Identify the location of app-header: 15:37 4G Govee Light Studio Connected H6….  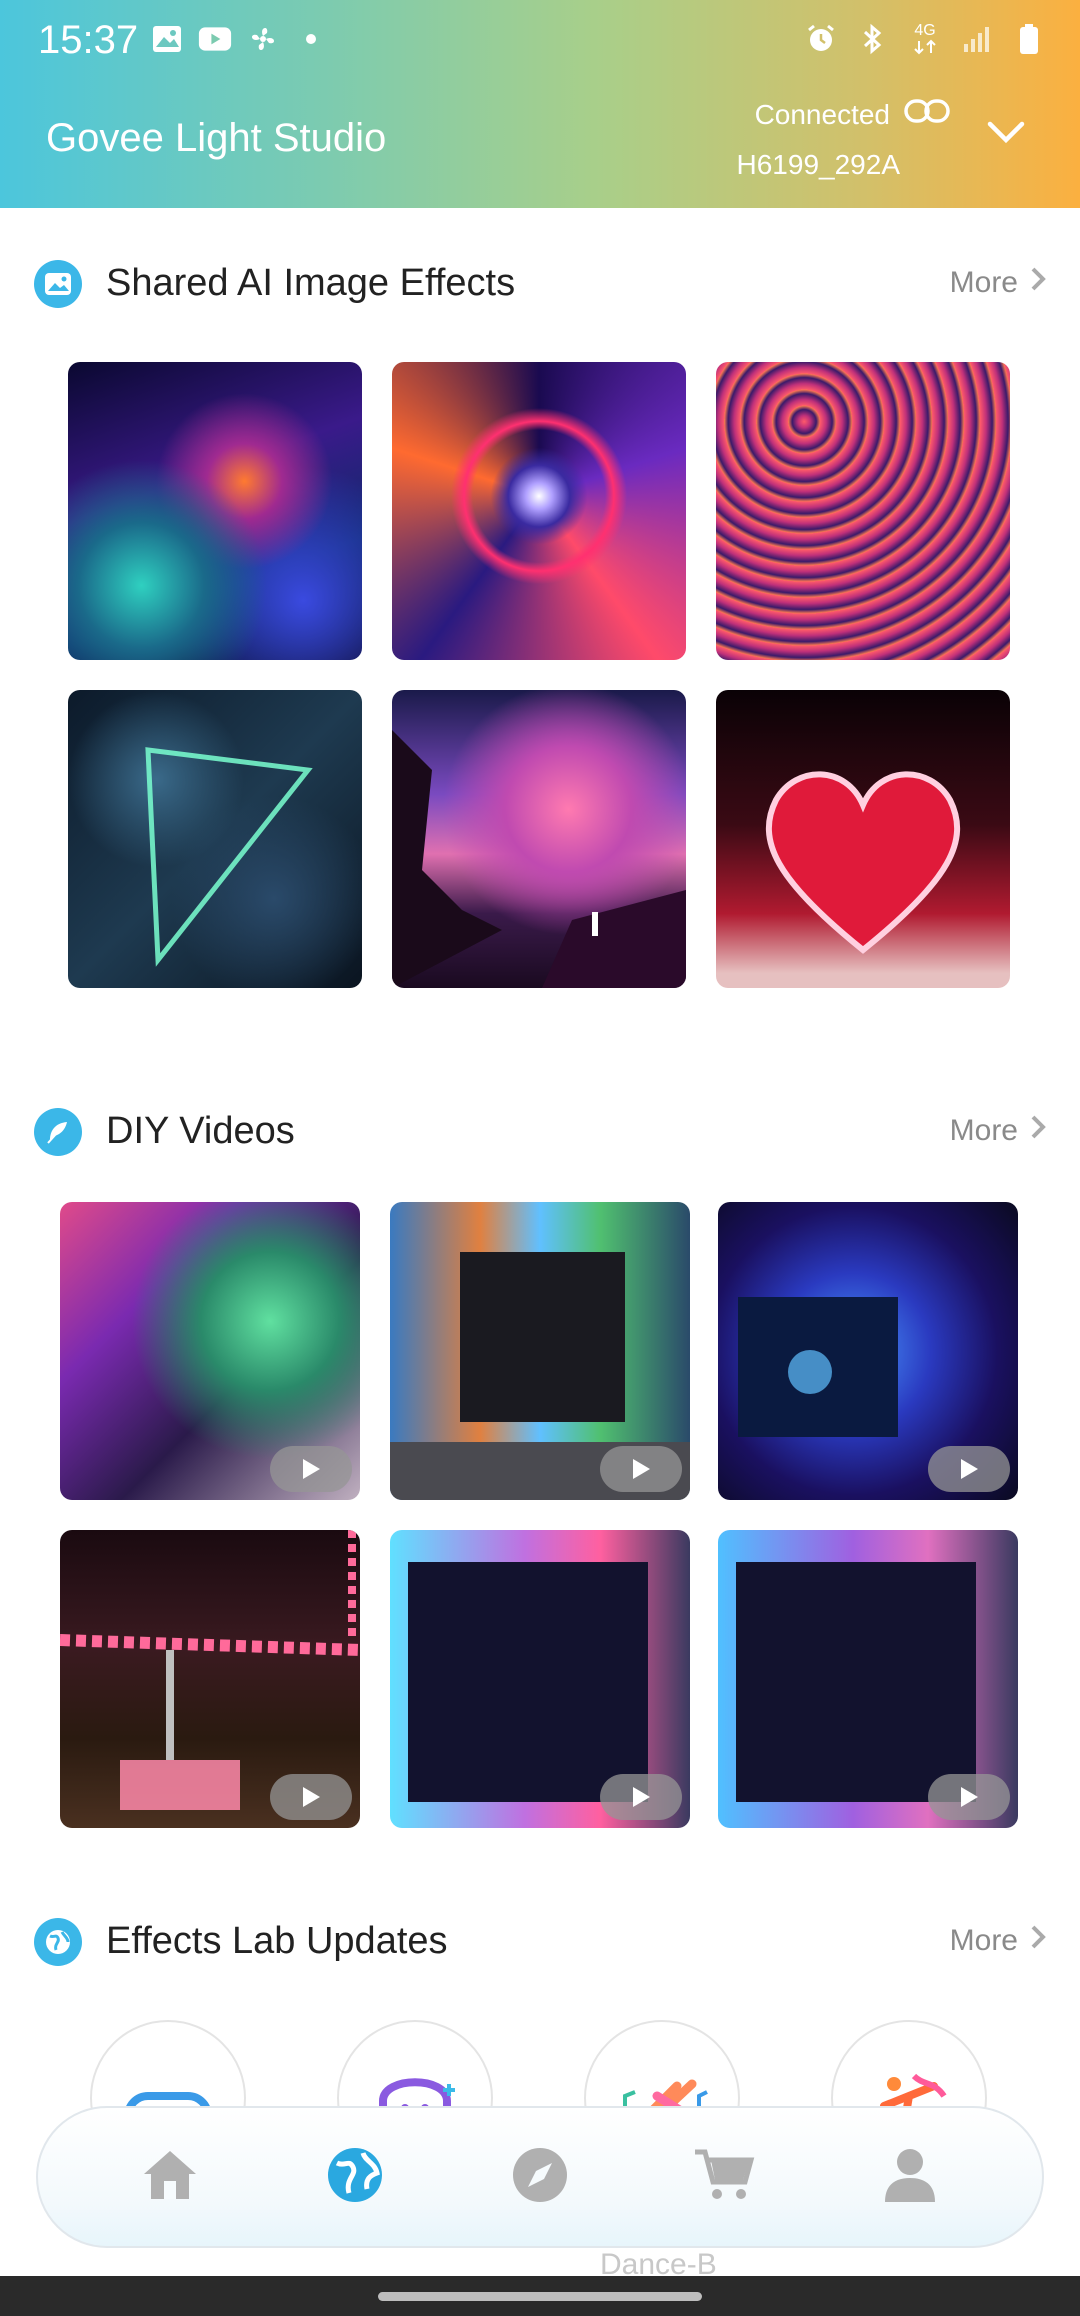
(540, 104).